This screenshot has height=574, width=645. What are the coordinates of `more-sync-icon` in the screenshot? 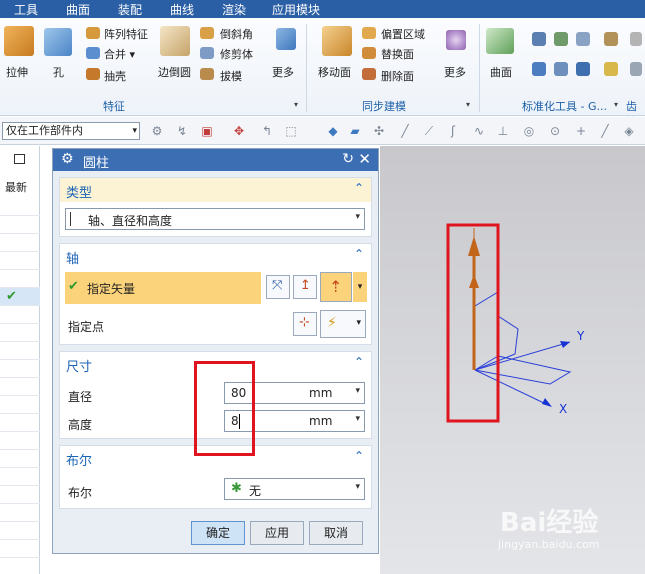 It's located at (456, 40).